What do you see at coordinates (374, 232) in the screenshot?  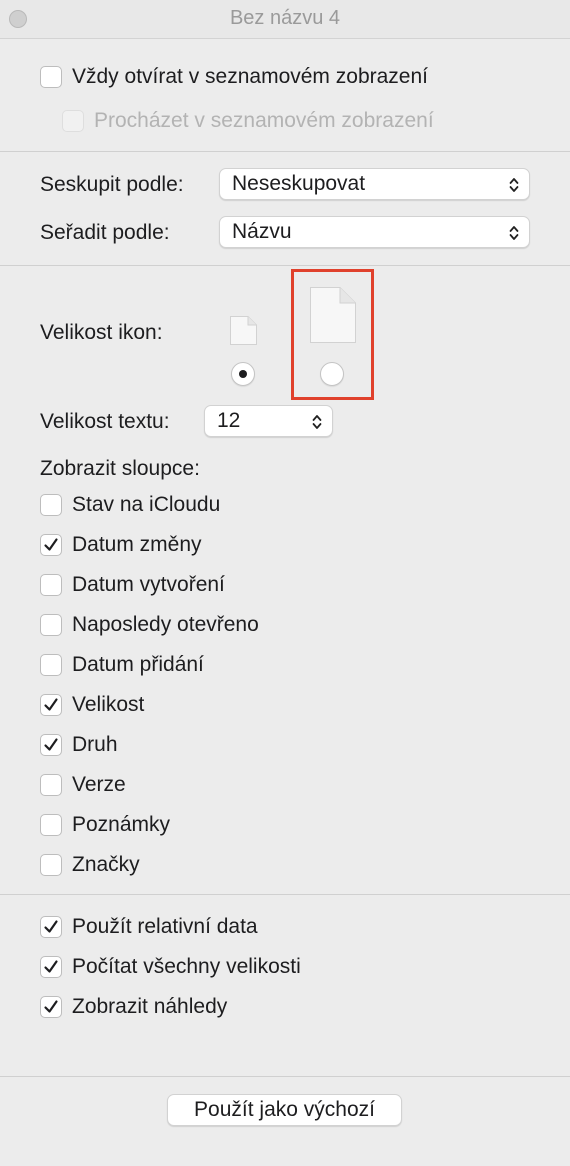 I see `sort-by-select: Názvu` at bounding box center [374, 232].